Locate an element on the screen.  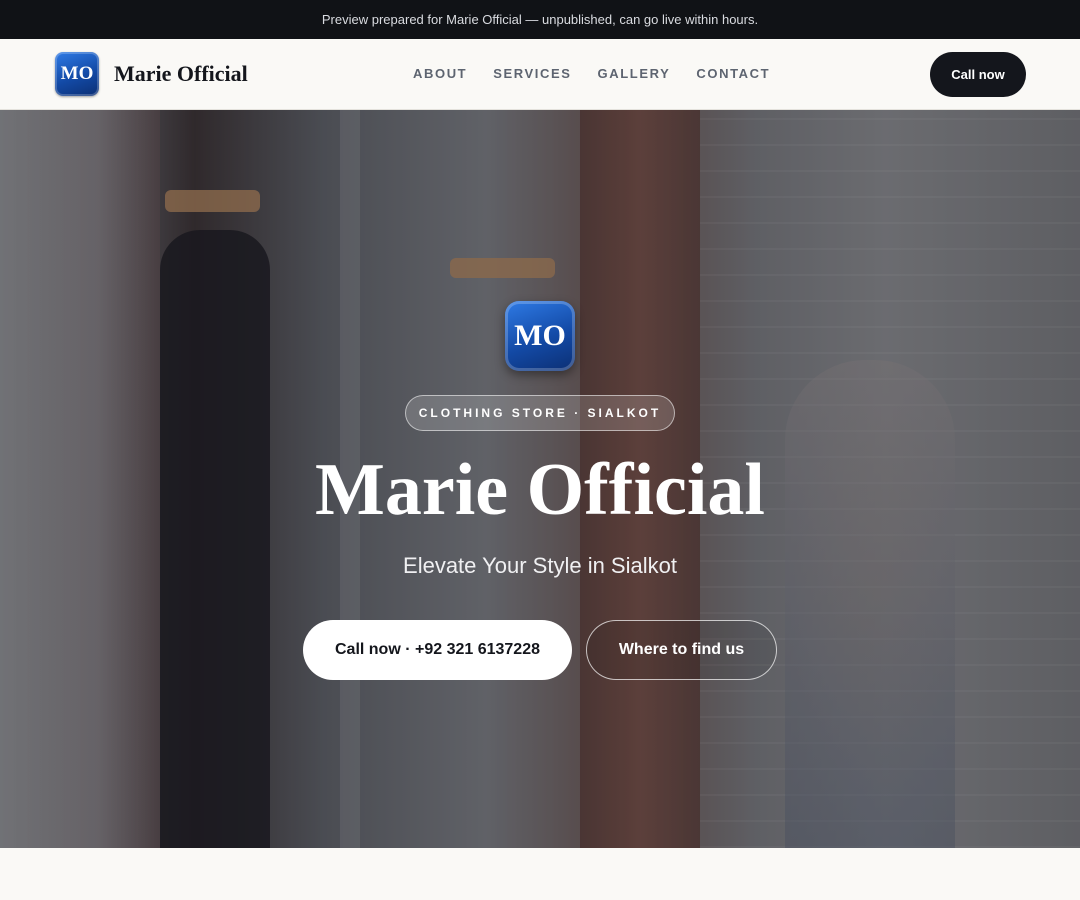
nav-gallery: GALLERY is located at coordinates (634, 73).